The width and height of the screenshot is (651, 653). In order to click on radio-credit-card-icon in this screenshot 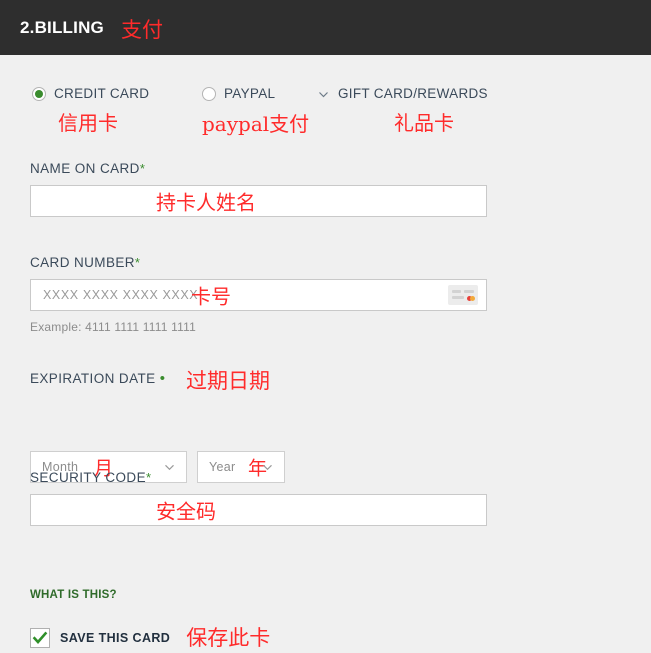, I will do `click(39, 93)`.